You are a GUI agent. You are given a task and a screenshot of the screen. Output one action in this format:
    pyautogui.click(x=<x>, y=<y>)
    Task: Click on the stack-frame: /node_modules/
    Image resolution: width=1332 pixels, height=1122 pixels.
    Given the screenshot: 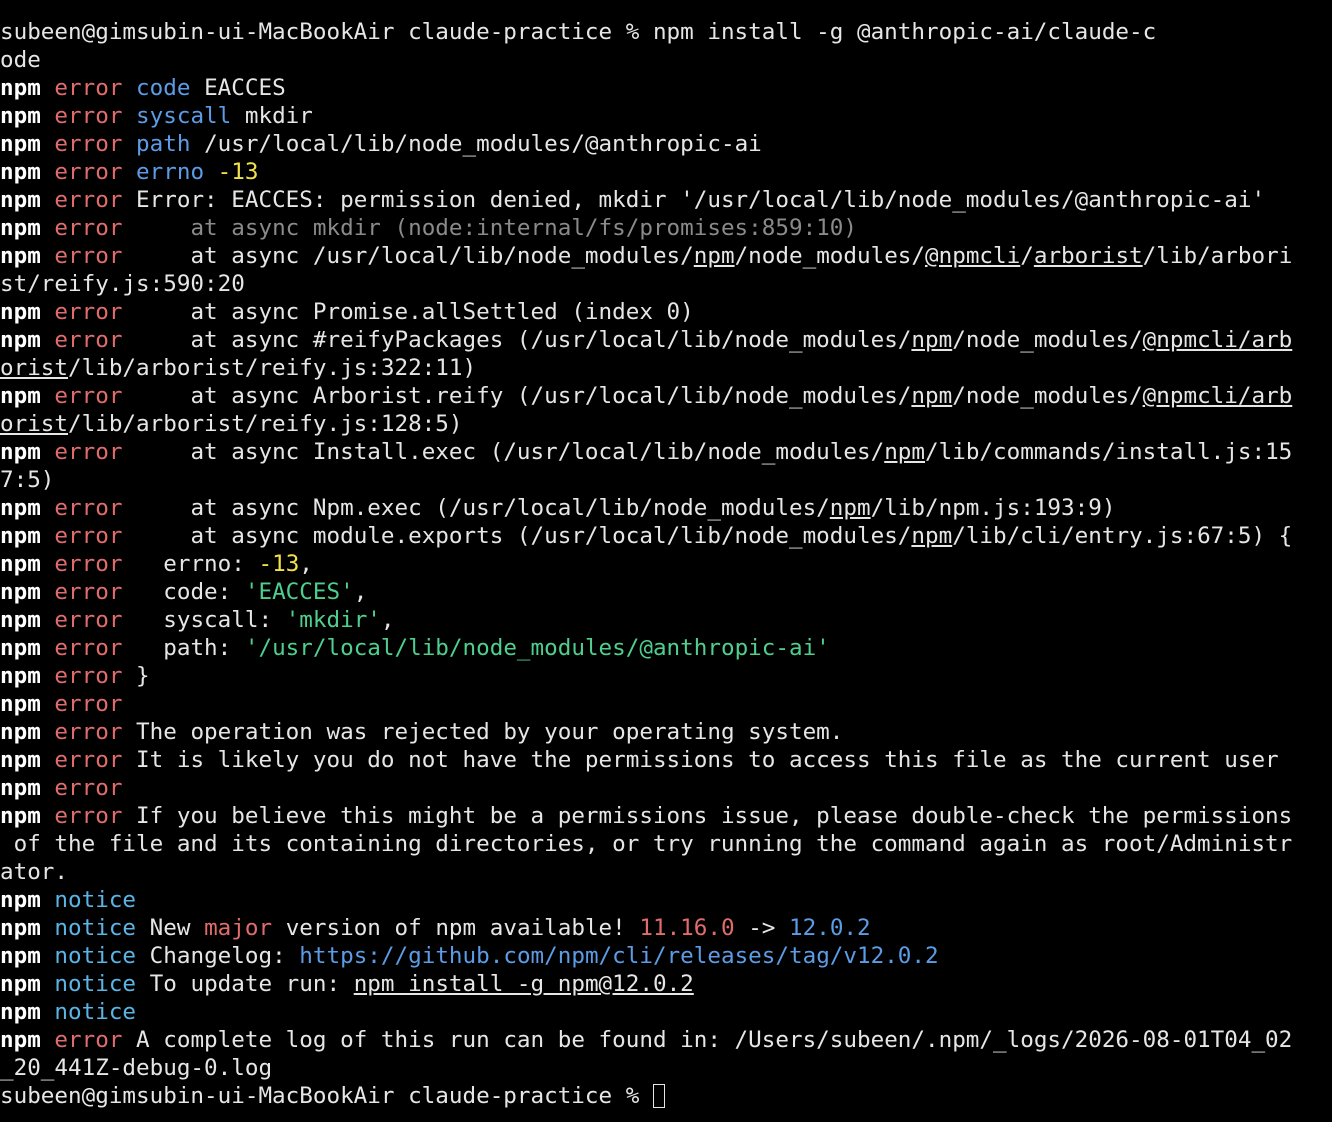 What is the action you would take?
    pyautogui.click(x=1047, y=396)
    